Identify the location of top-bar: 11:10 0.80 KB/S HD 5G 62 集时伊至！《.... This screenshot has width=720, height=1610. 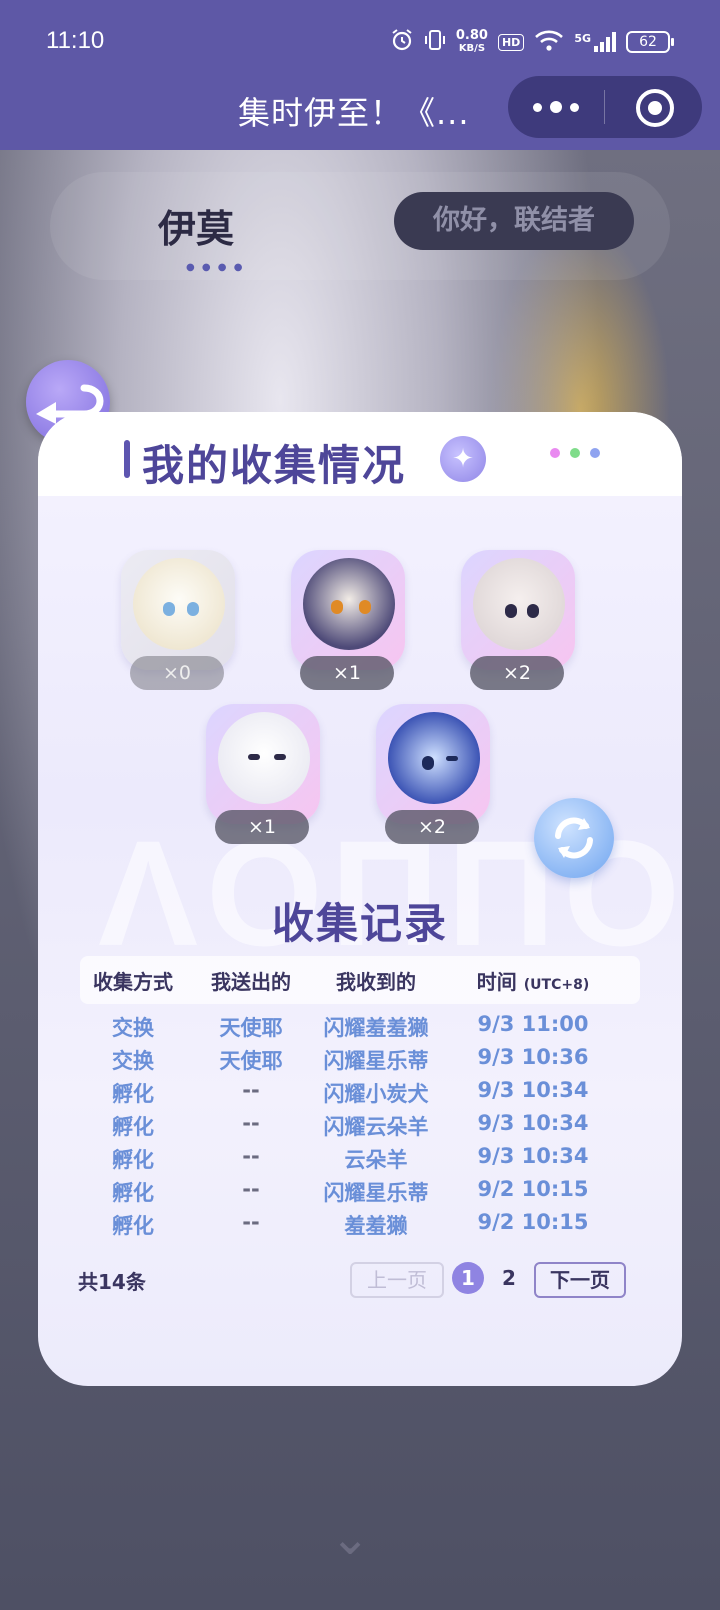
(360, 75).